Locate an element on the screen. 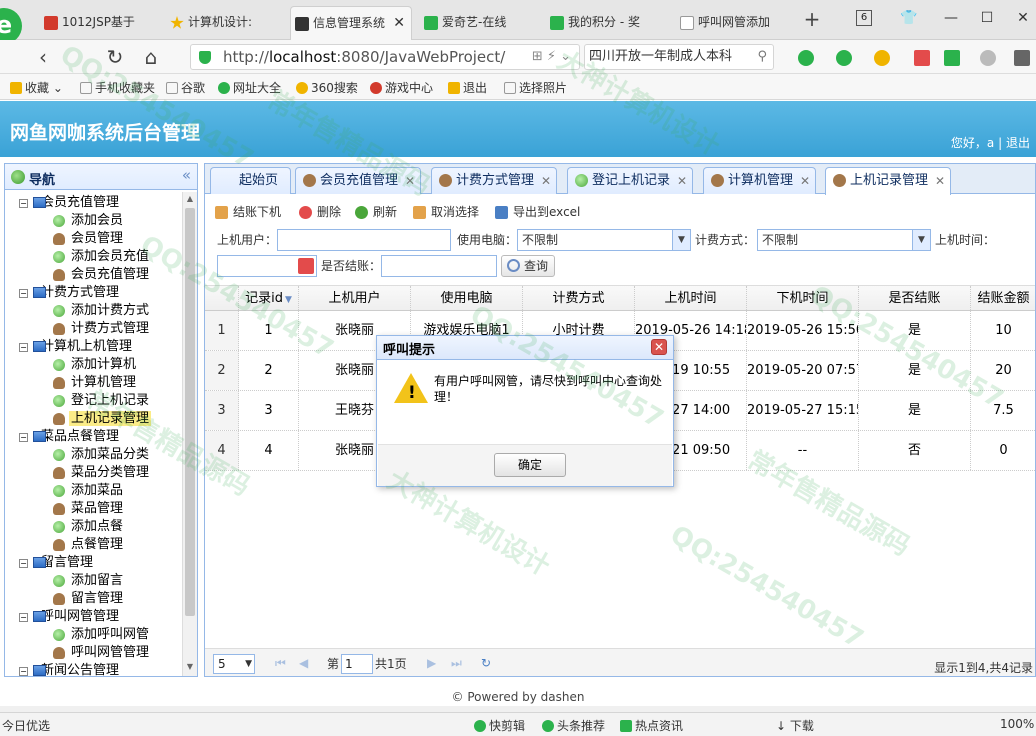 The image size is (1036, 736). browser-tab: 1012JSP基于 is located at coordinates (99, 23).